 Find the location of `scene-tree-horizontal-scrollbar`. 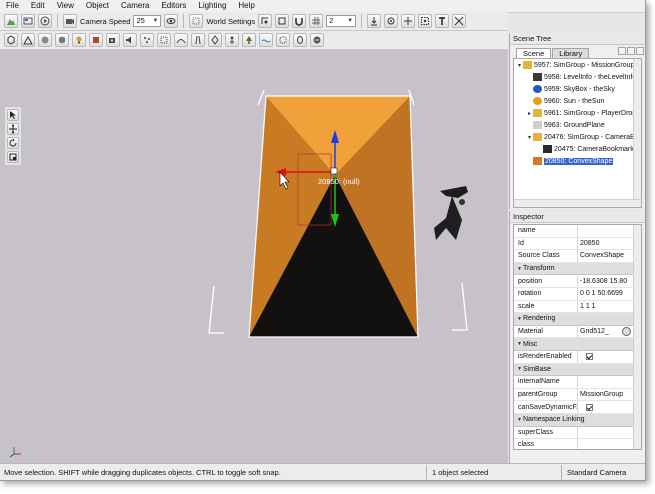

scene-tree-horizontal-scrollbar is located at coordinates (577, 203).